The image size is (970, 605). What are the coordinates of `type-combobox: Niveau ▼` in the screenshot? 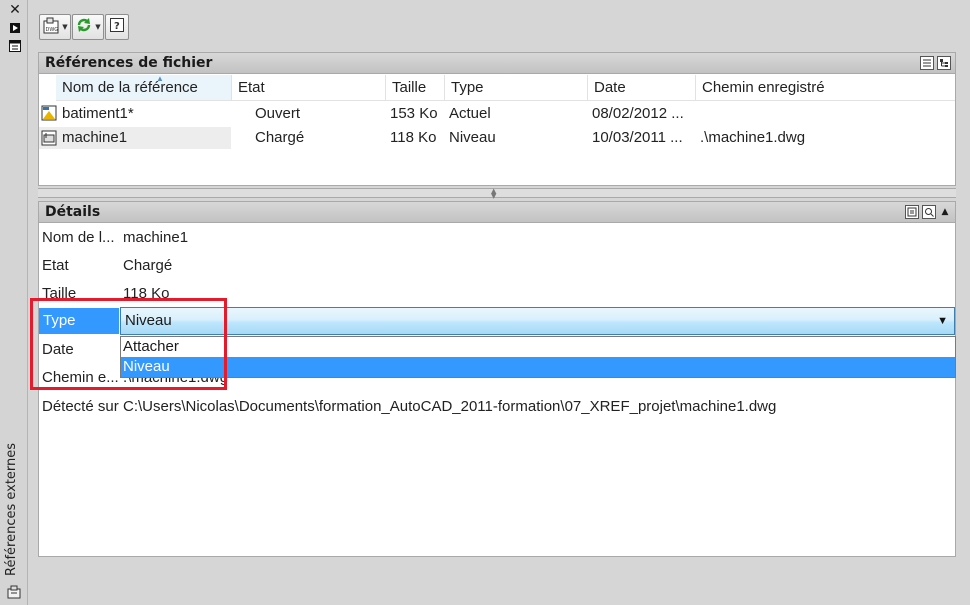 It's located at (537, 321).